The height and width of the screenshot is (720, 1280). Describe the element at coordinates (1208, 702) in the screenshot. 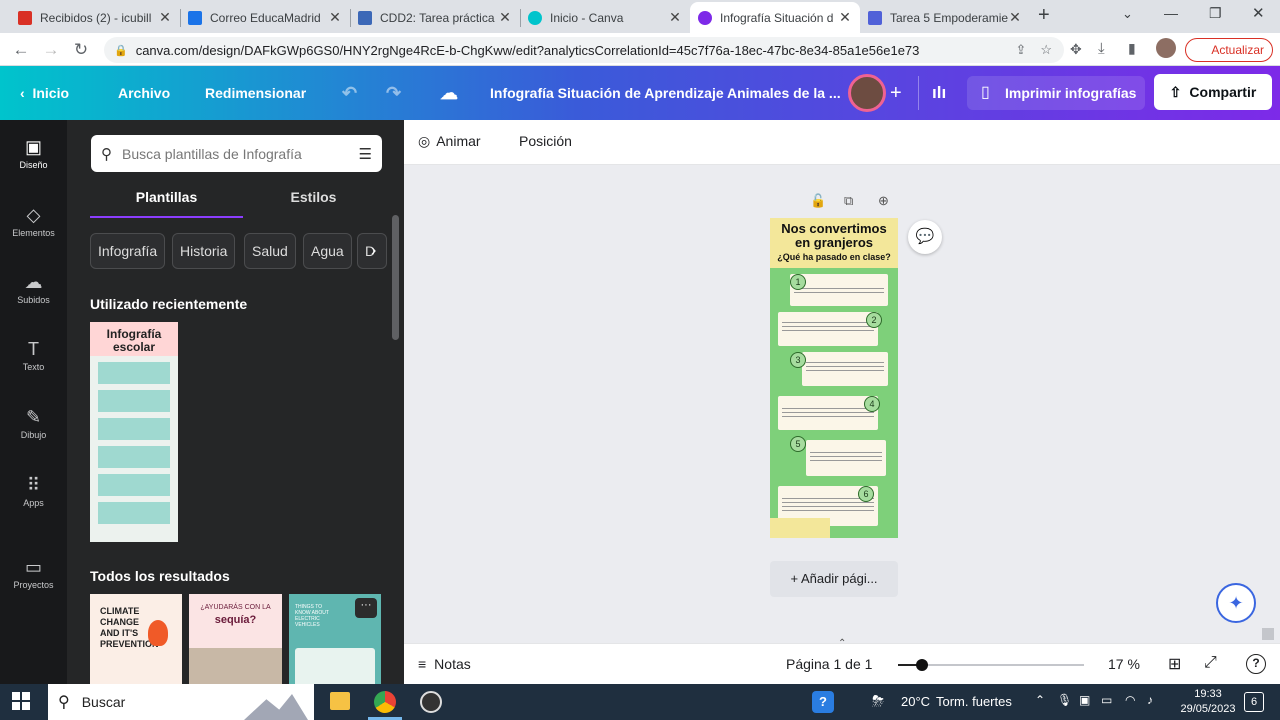

I see `clock: 19:33 29/05/2023` at that location.